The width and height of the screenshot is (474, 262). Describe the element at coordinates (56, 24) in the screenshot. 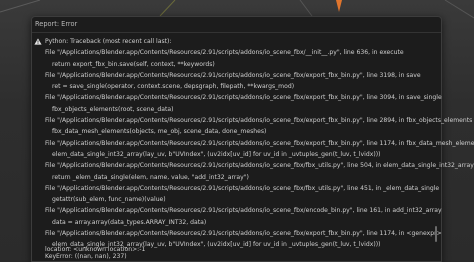

I see `popup-title: Report: Error` at that location.